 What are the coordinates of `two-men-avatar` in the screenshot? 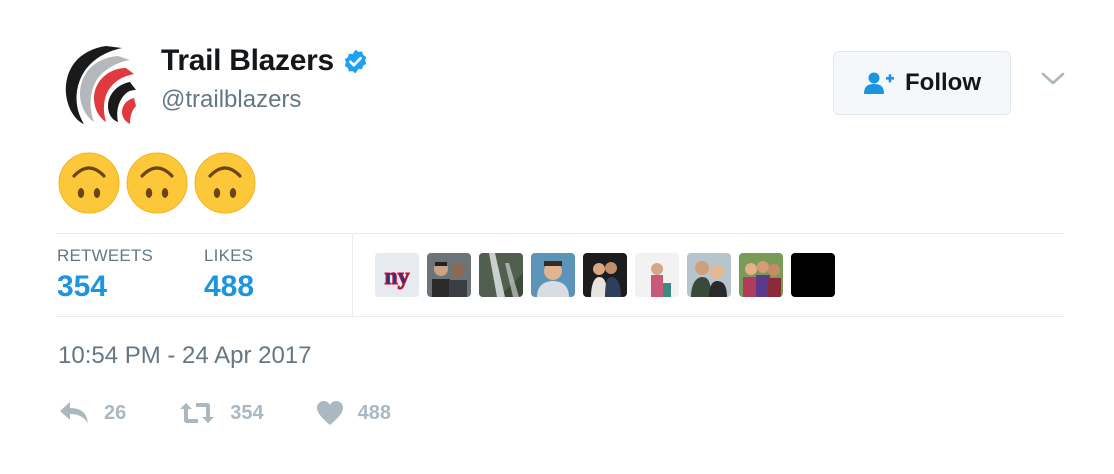 It's located at (709, 275).